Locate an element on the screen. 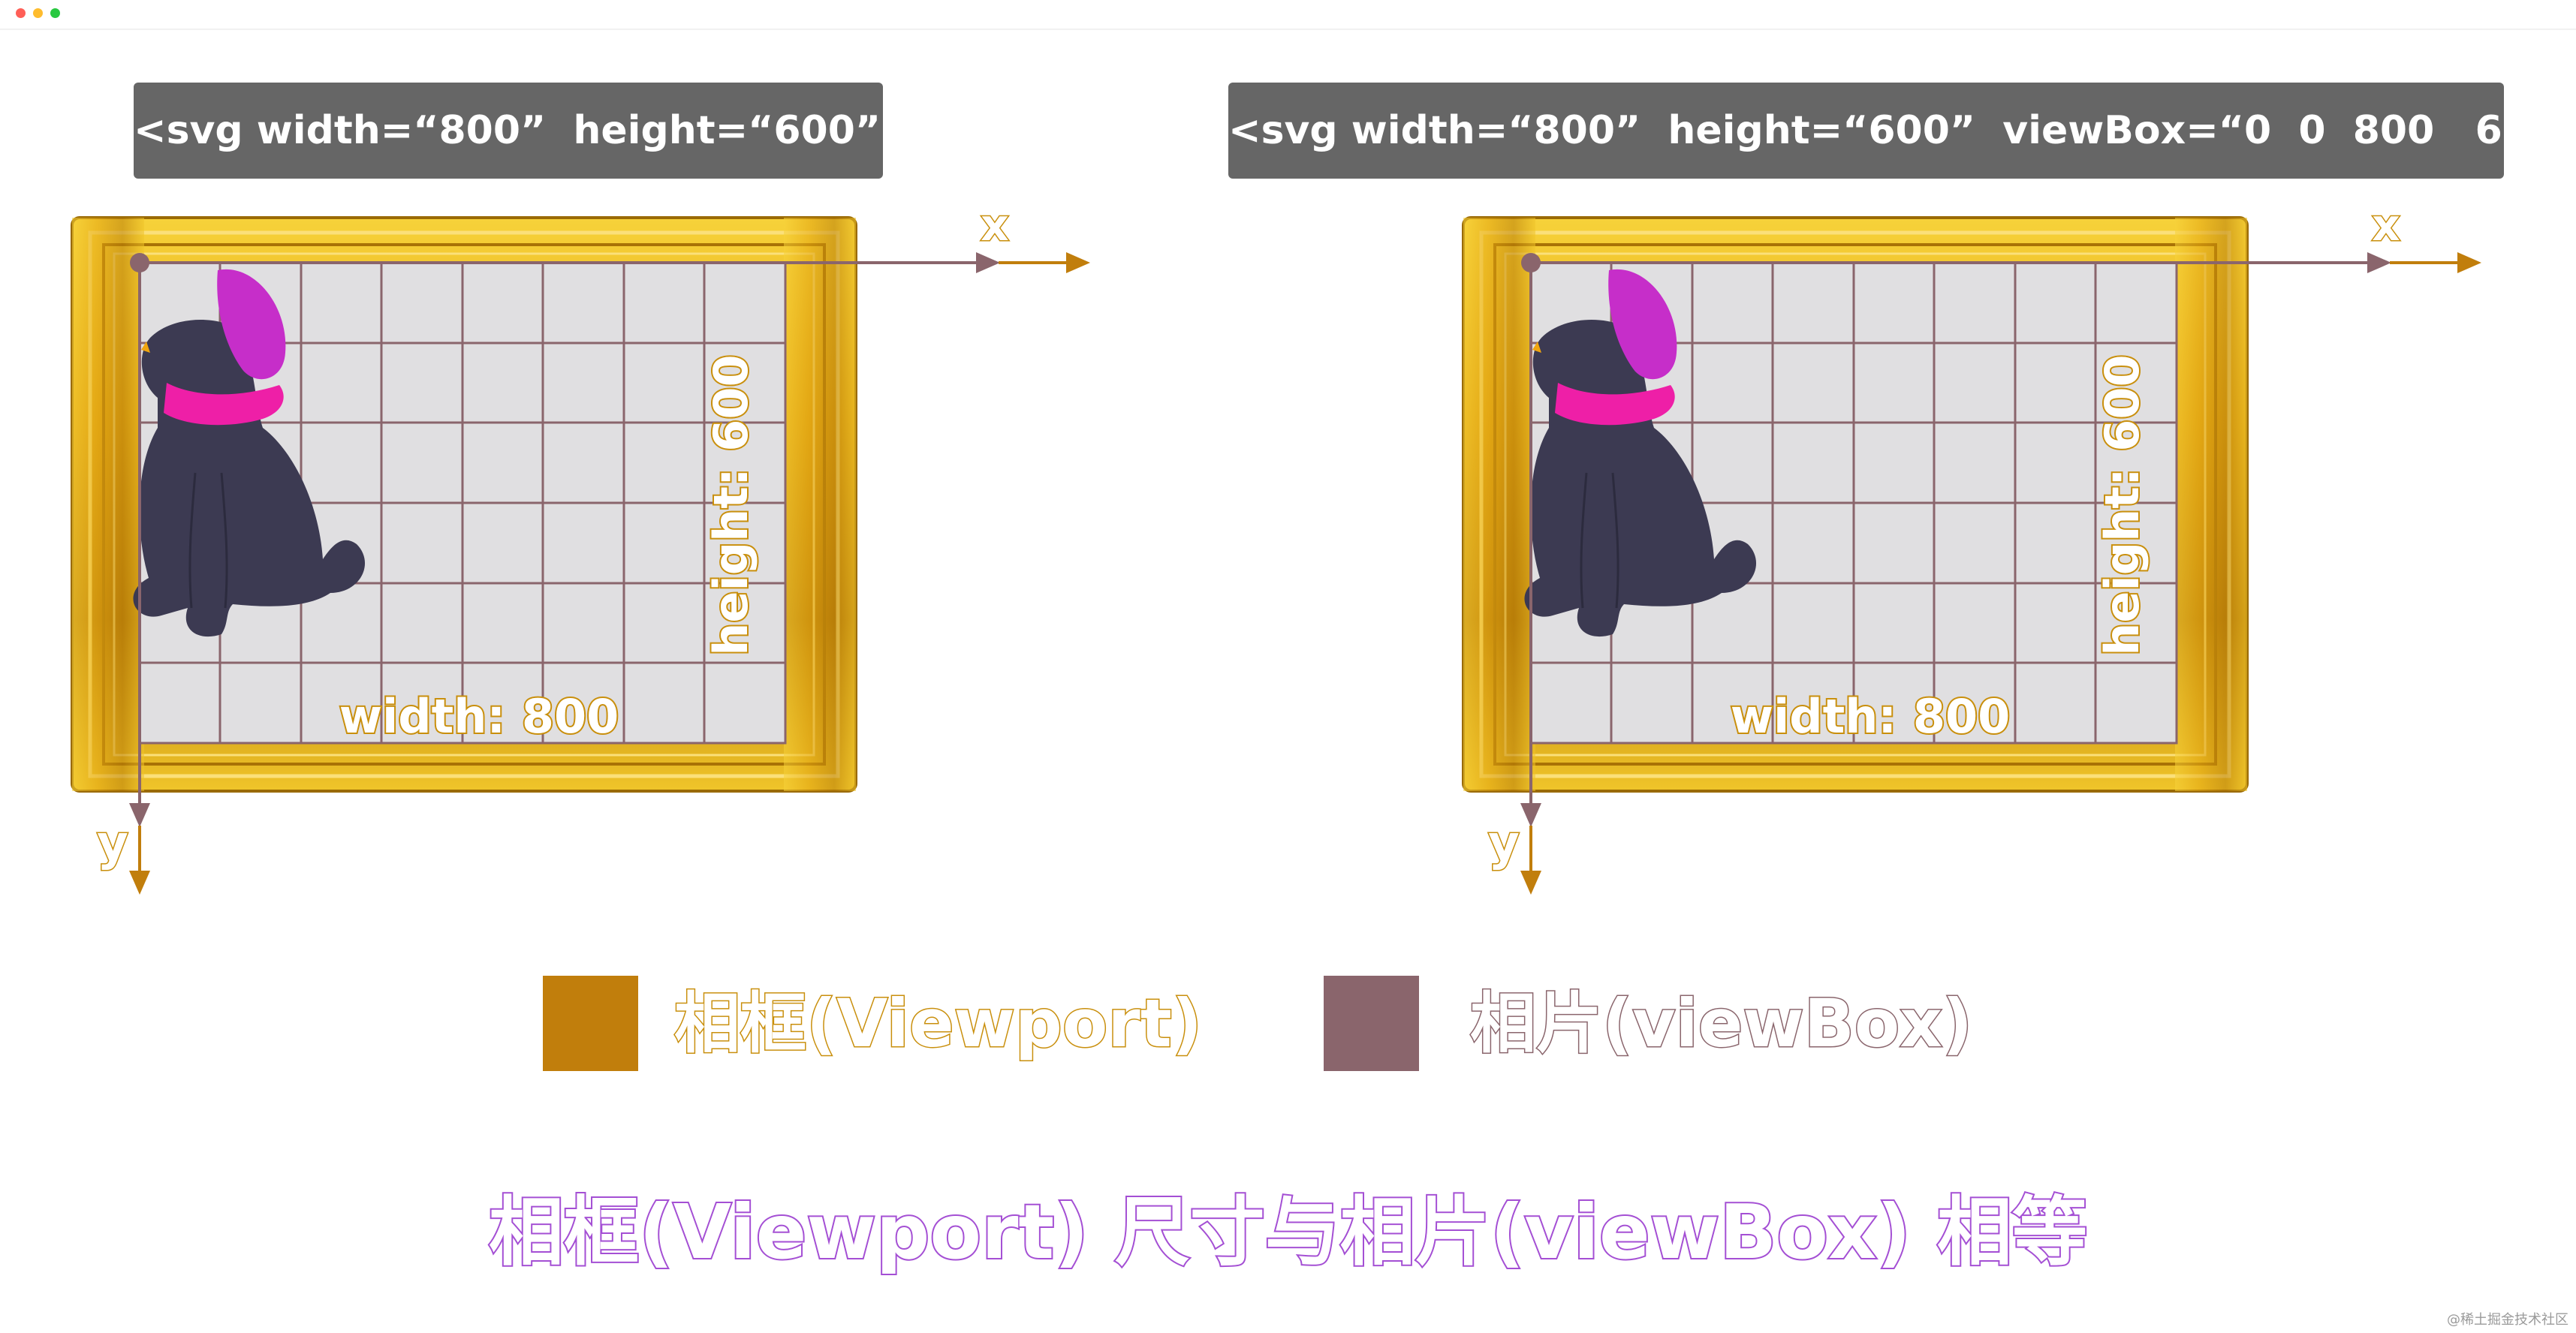  window-titlebar is located at coordinates (1288, 15).